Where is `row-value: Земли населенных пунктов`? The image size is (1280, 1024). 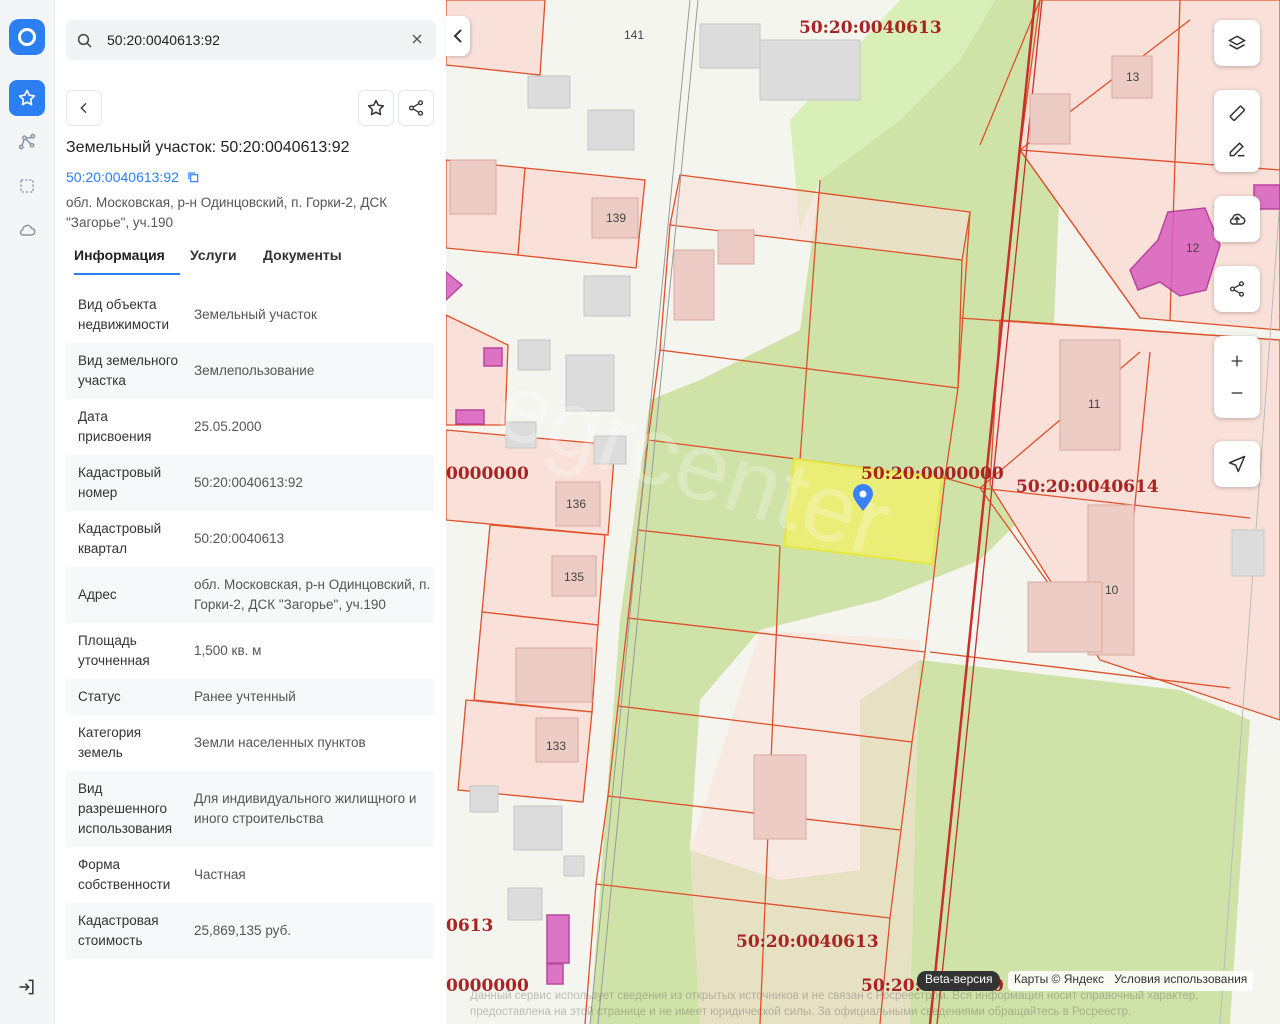 row-value: Земли населенных пунктов is located at coordinates (280, 742).